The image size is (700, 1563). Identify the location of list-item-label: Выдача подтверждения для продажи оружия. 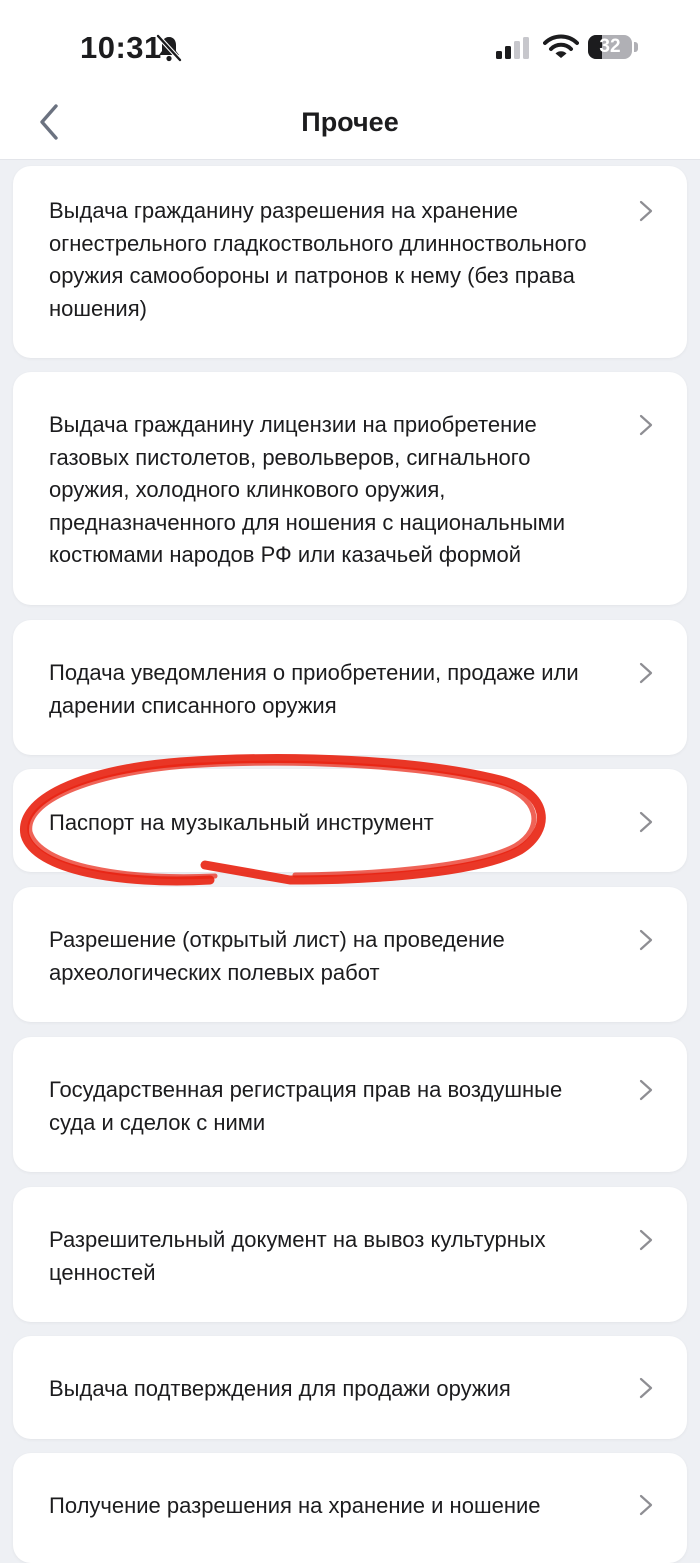
(280, 1388).